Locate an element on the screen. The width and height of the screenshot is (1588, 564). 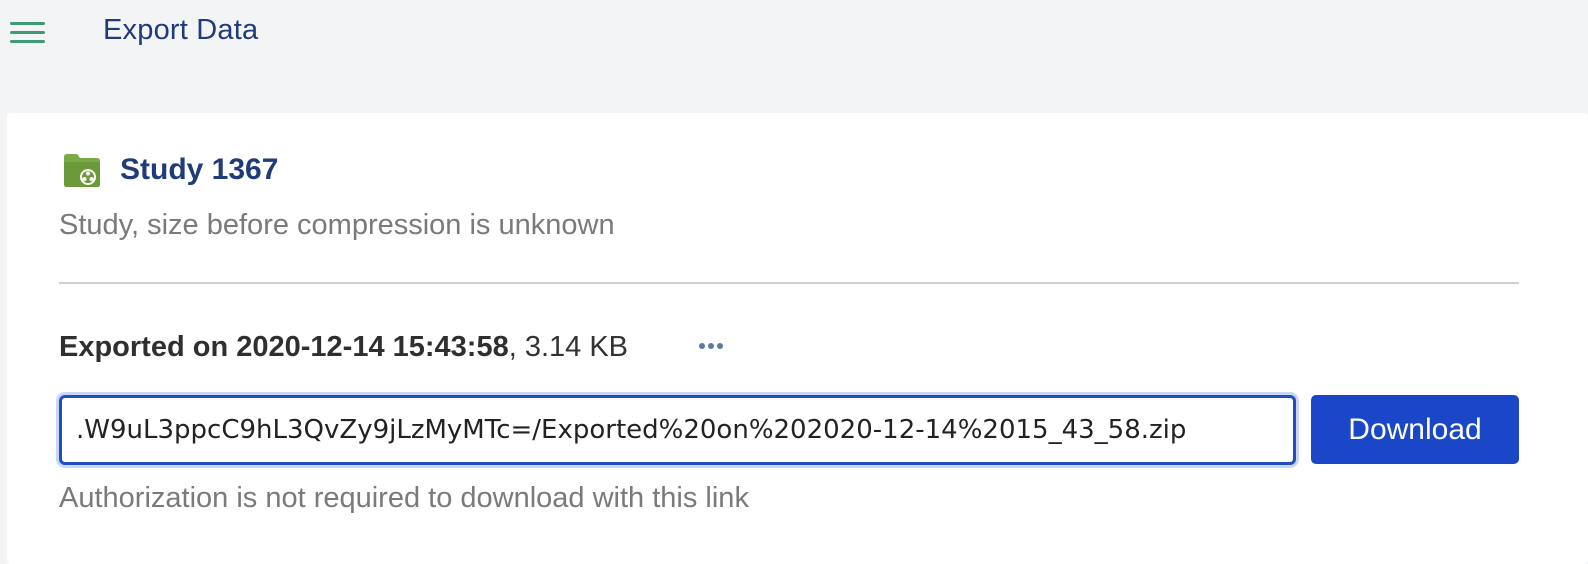
study-folder-icon is located at coordinates (82, 170).